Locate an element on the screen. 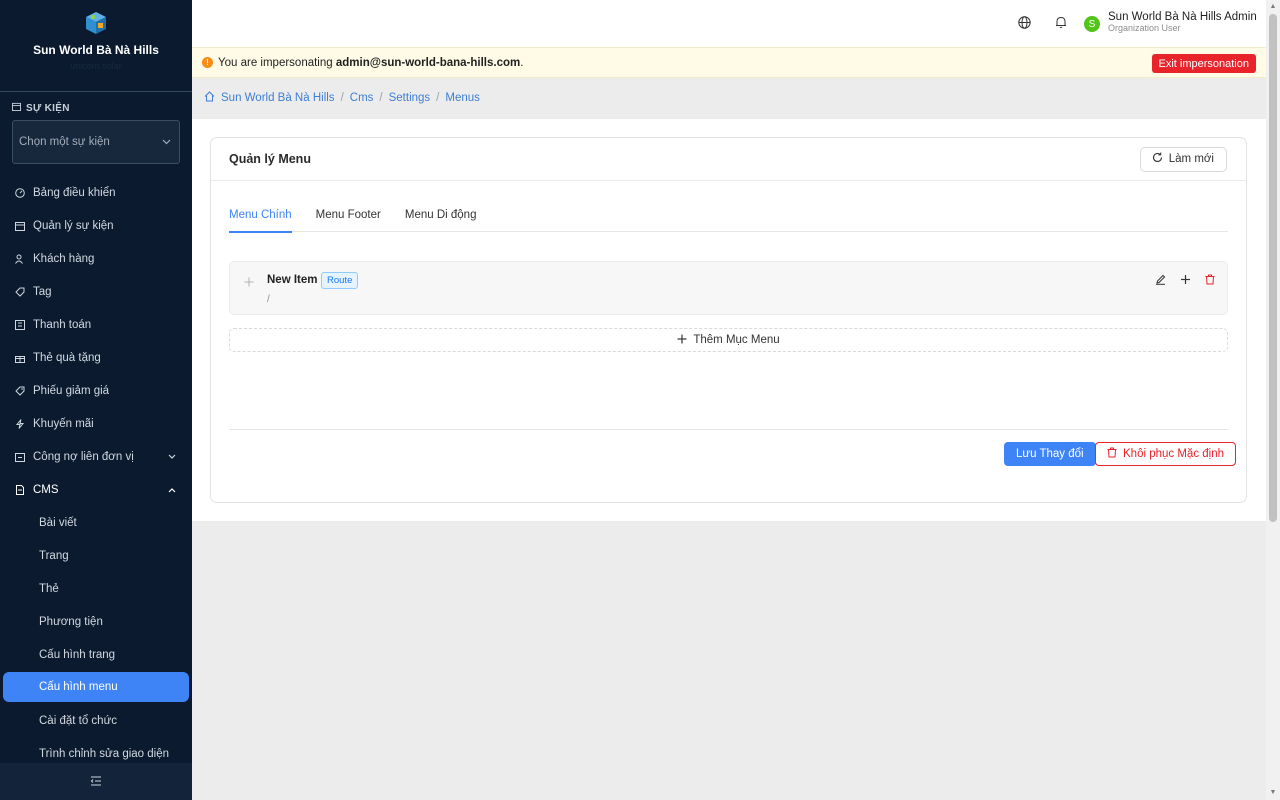 The image size is (1280, 800). home-icon is located at coordinates (209, 98).